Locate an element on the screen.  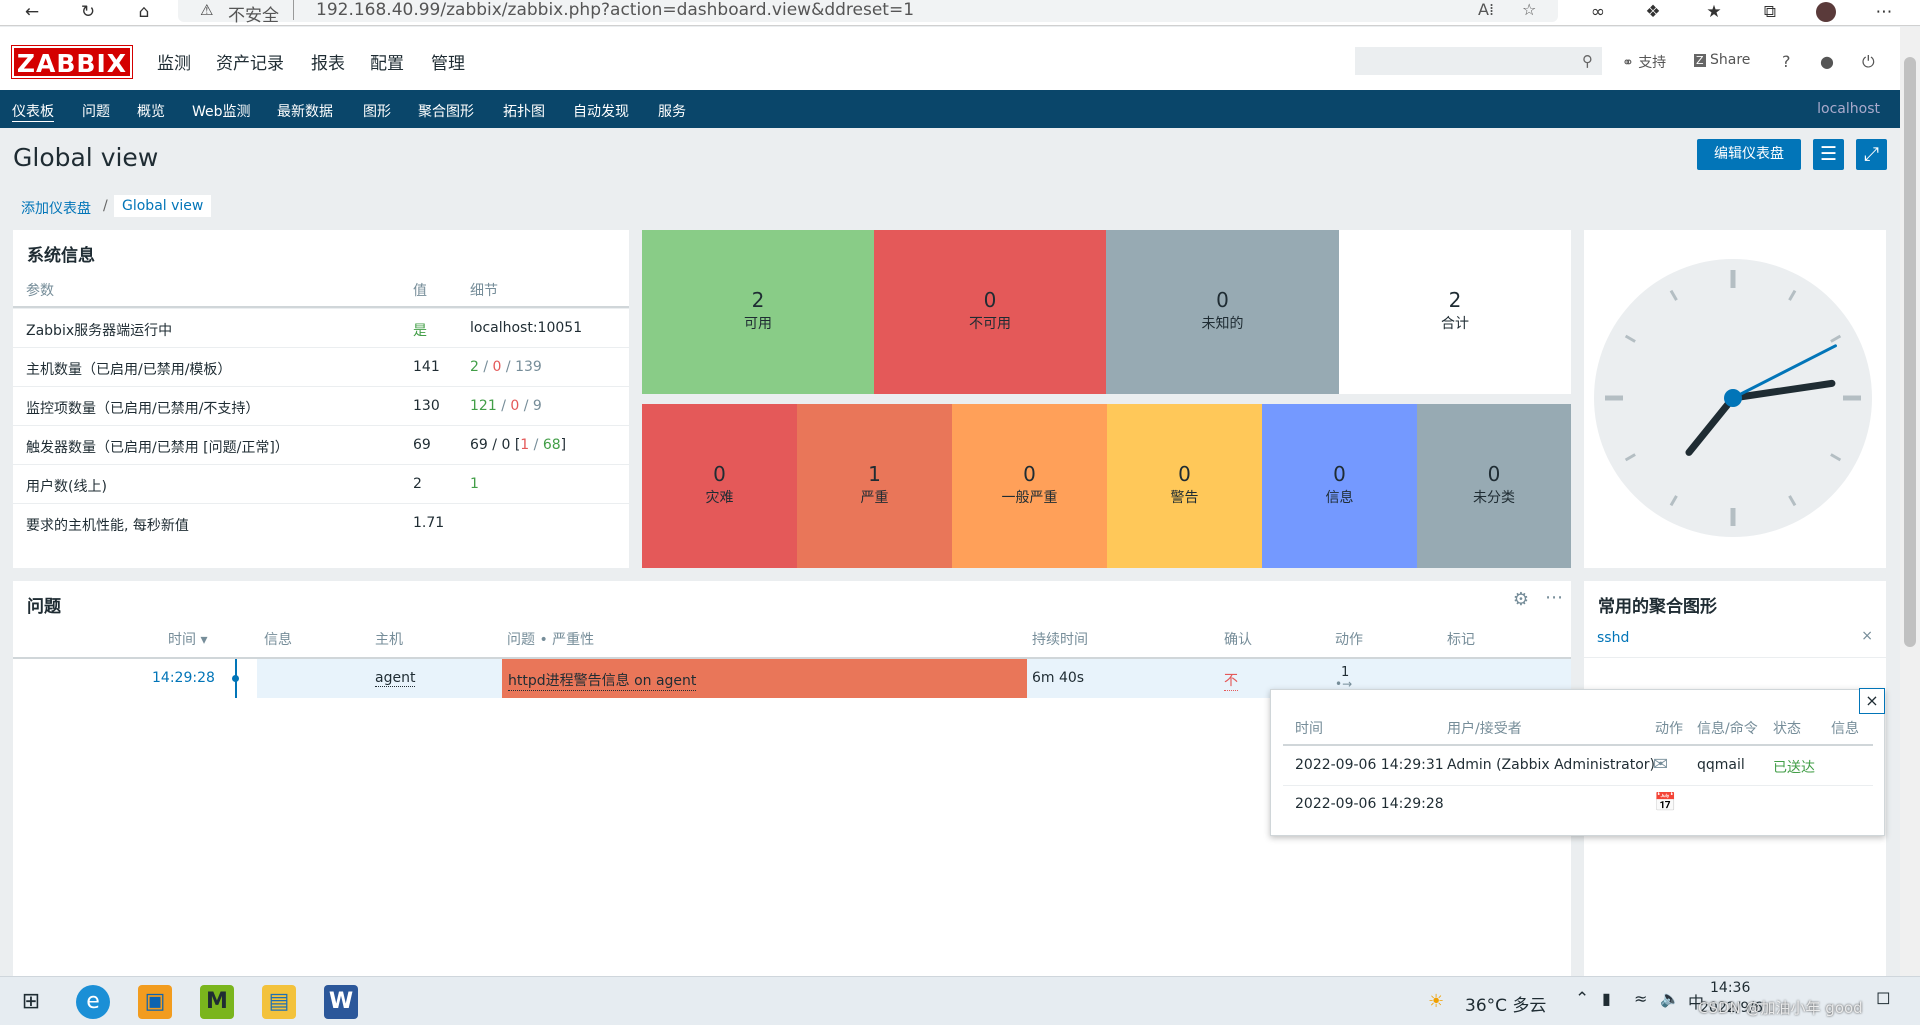
menu-administration: 管理 is located at coordinates (448, 61).